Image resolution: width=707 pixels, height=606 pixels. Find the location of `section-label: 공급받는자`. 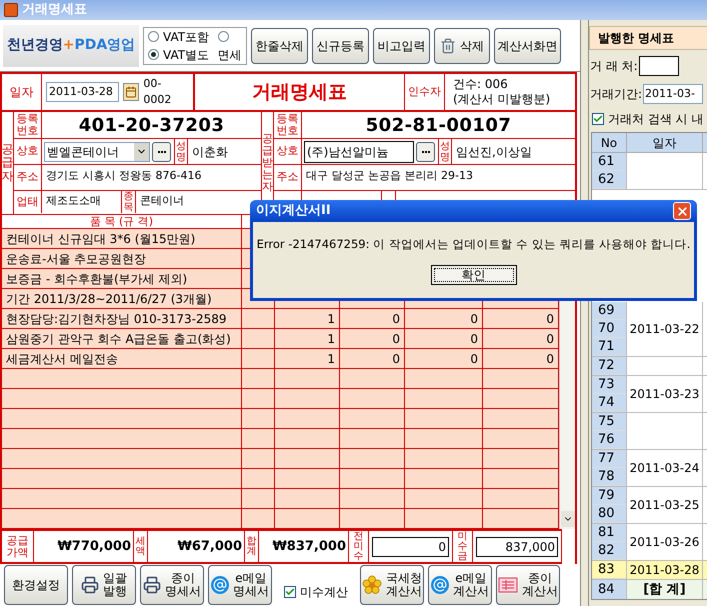

section-label: 공급받는자 is located at coordinates (267, 163).